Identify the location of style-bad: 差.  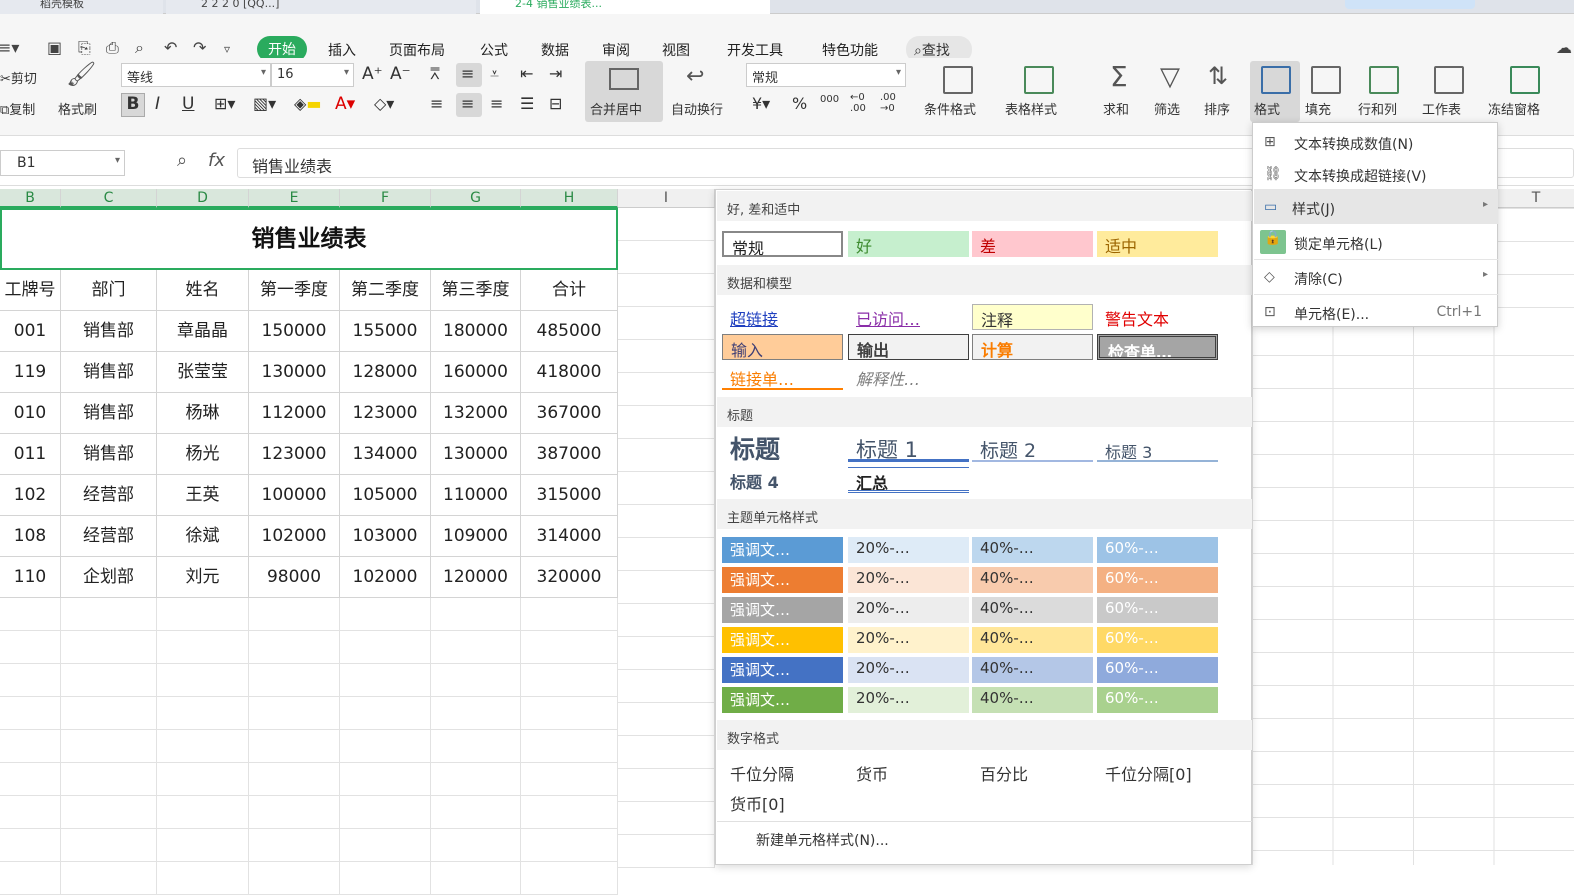
(1032, 244).